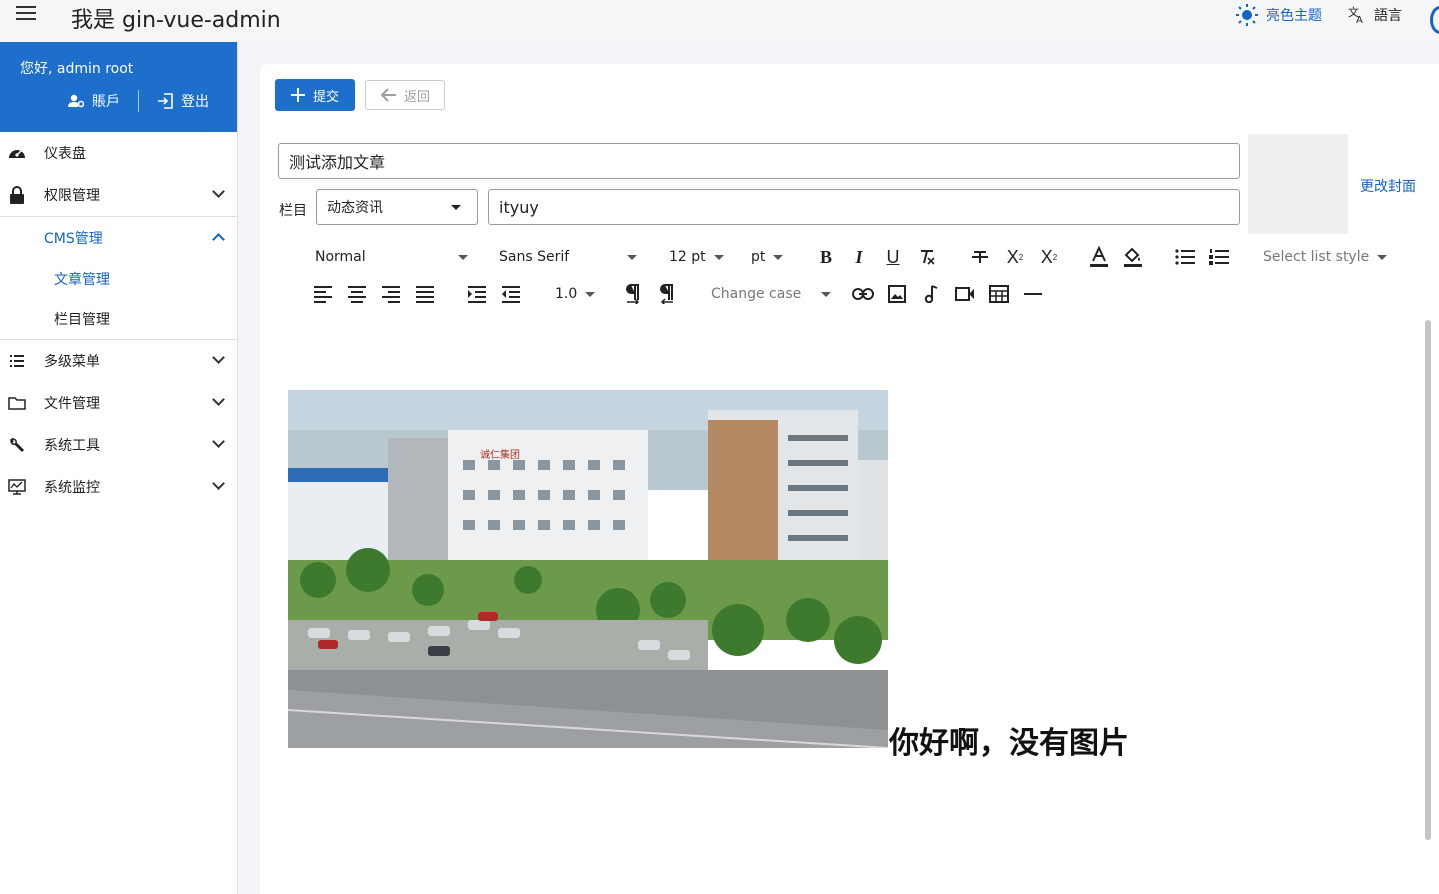 This screenshot has width=1439, height=894. I want to click on link-icon, so click(863, 294).